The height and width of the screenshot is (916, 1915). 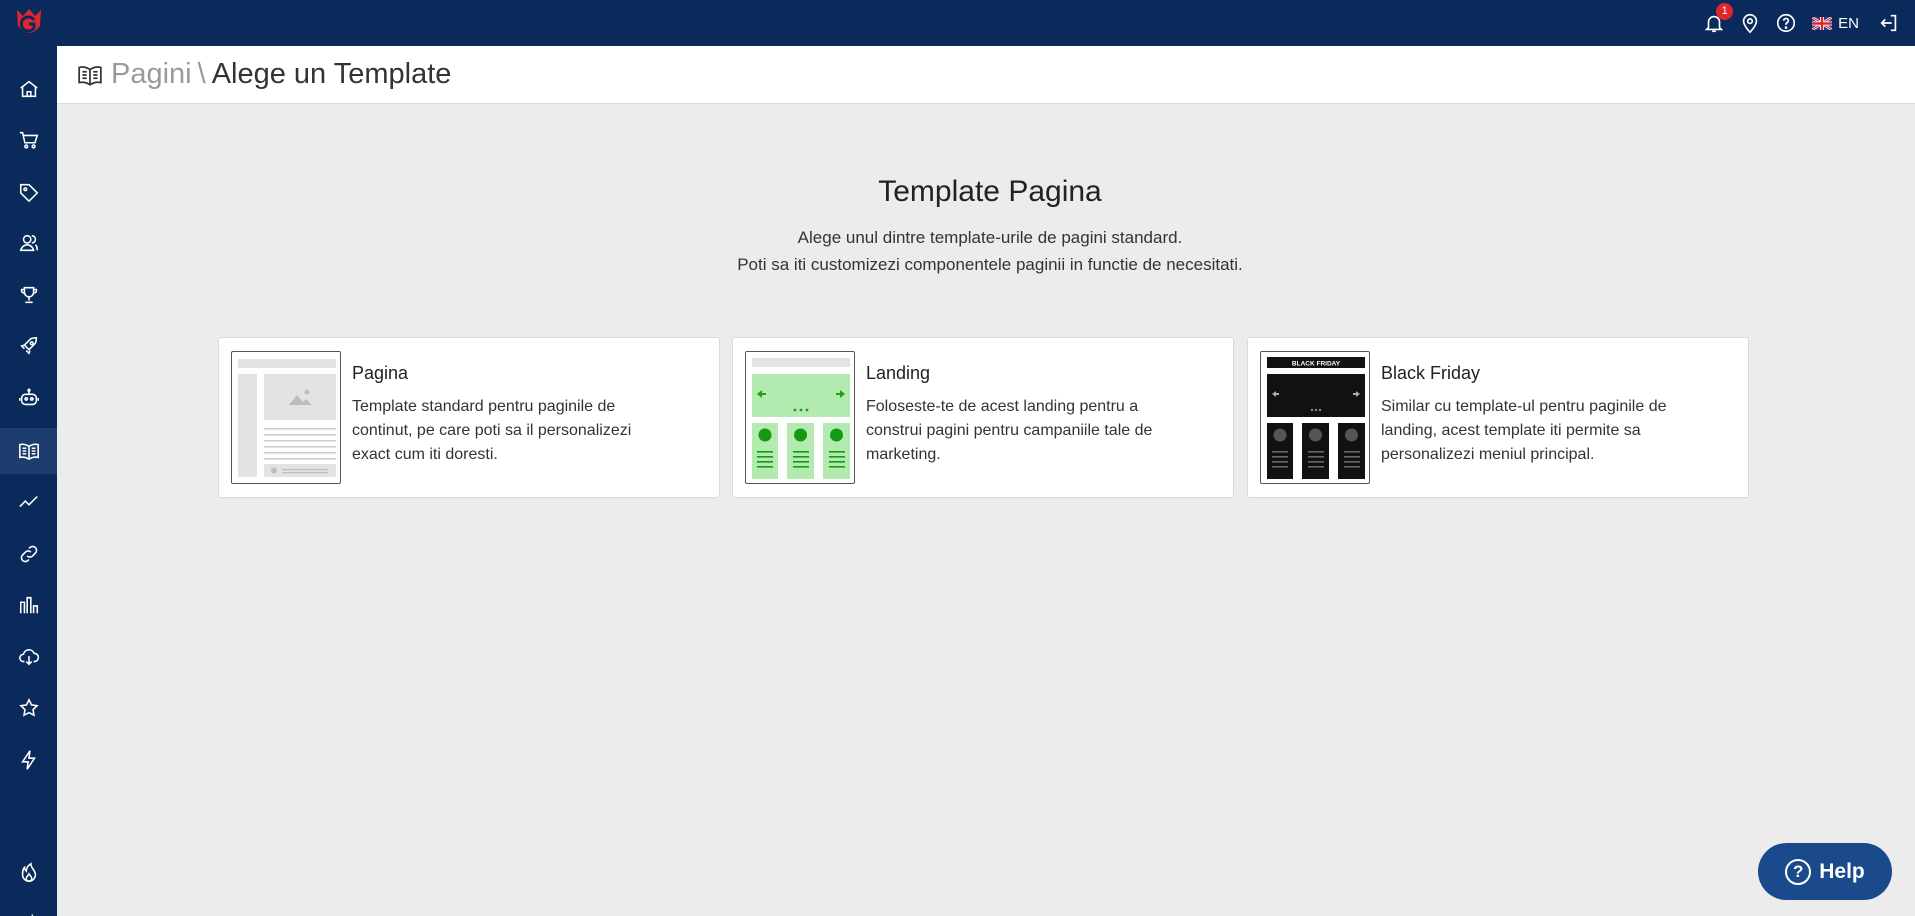 I want to click on fire-icon, so click(x=28, y=872).